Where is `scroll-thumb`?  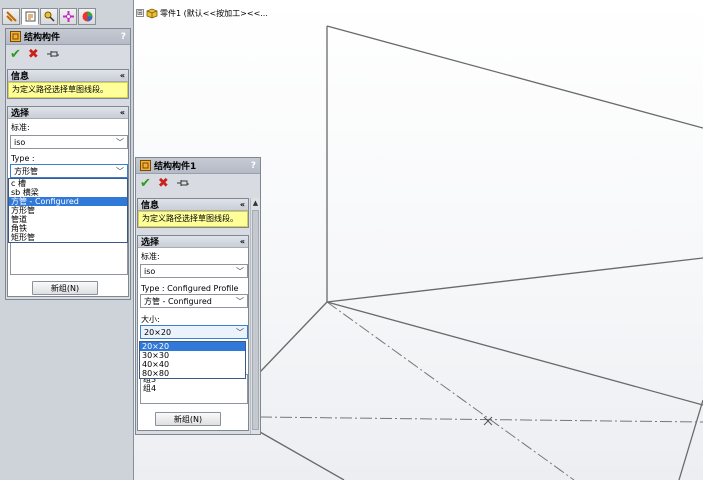
scroll-thumb is located at coordinates (255, 320).